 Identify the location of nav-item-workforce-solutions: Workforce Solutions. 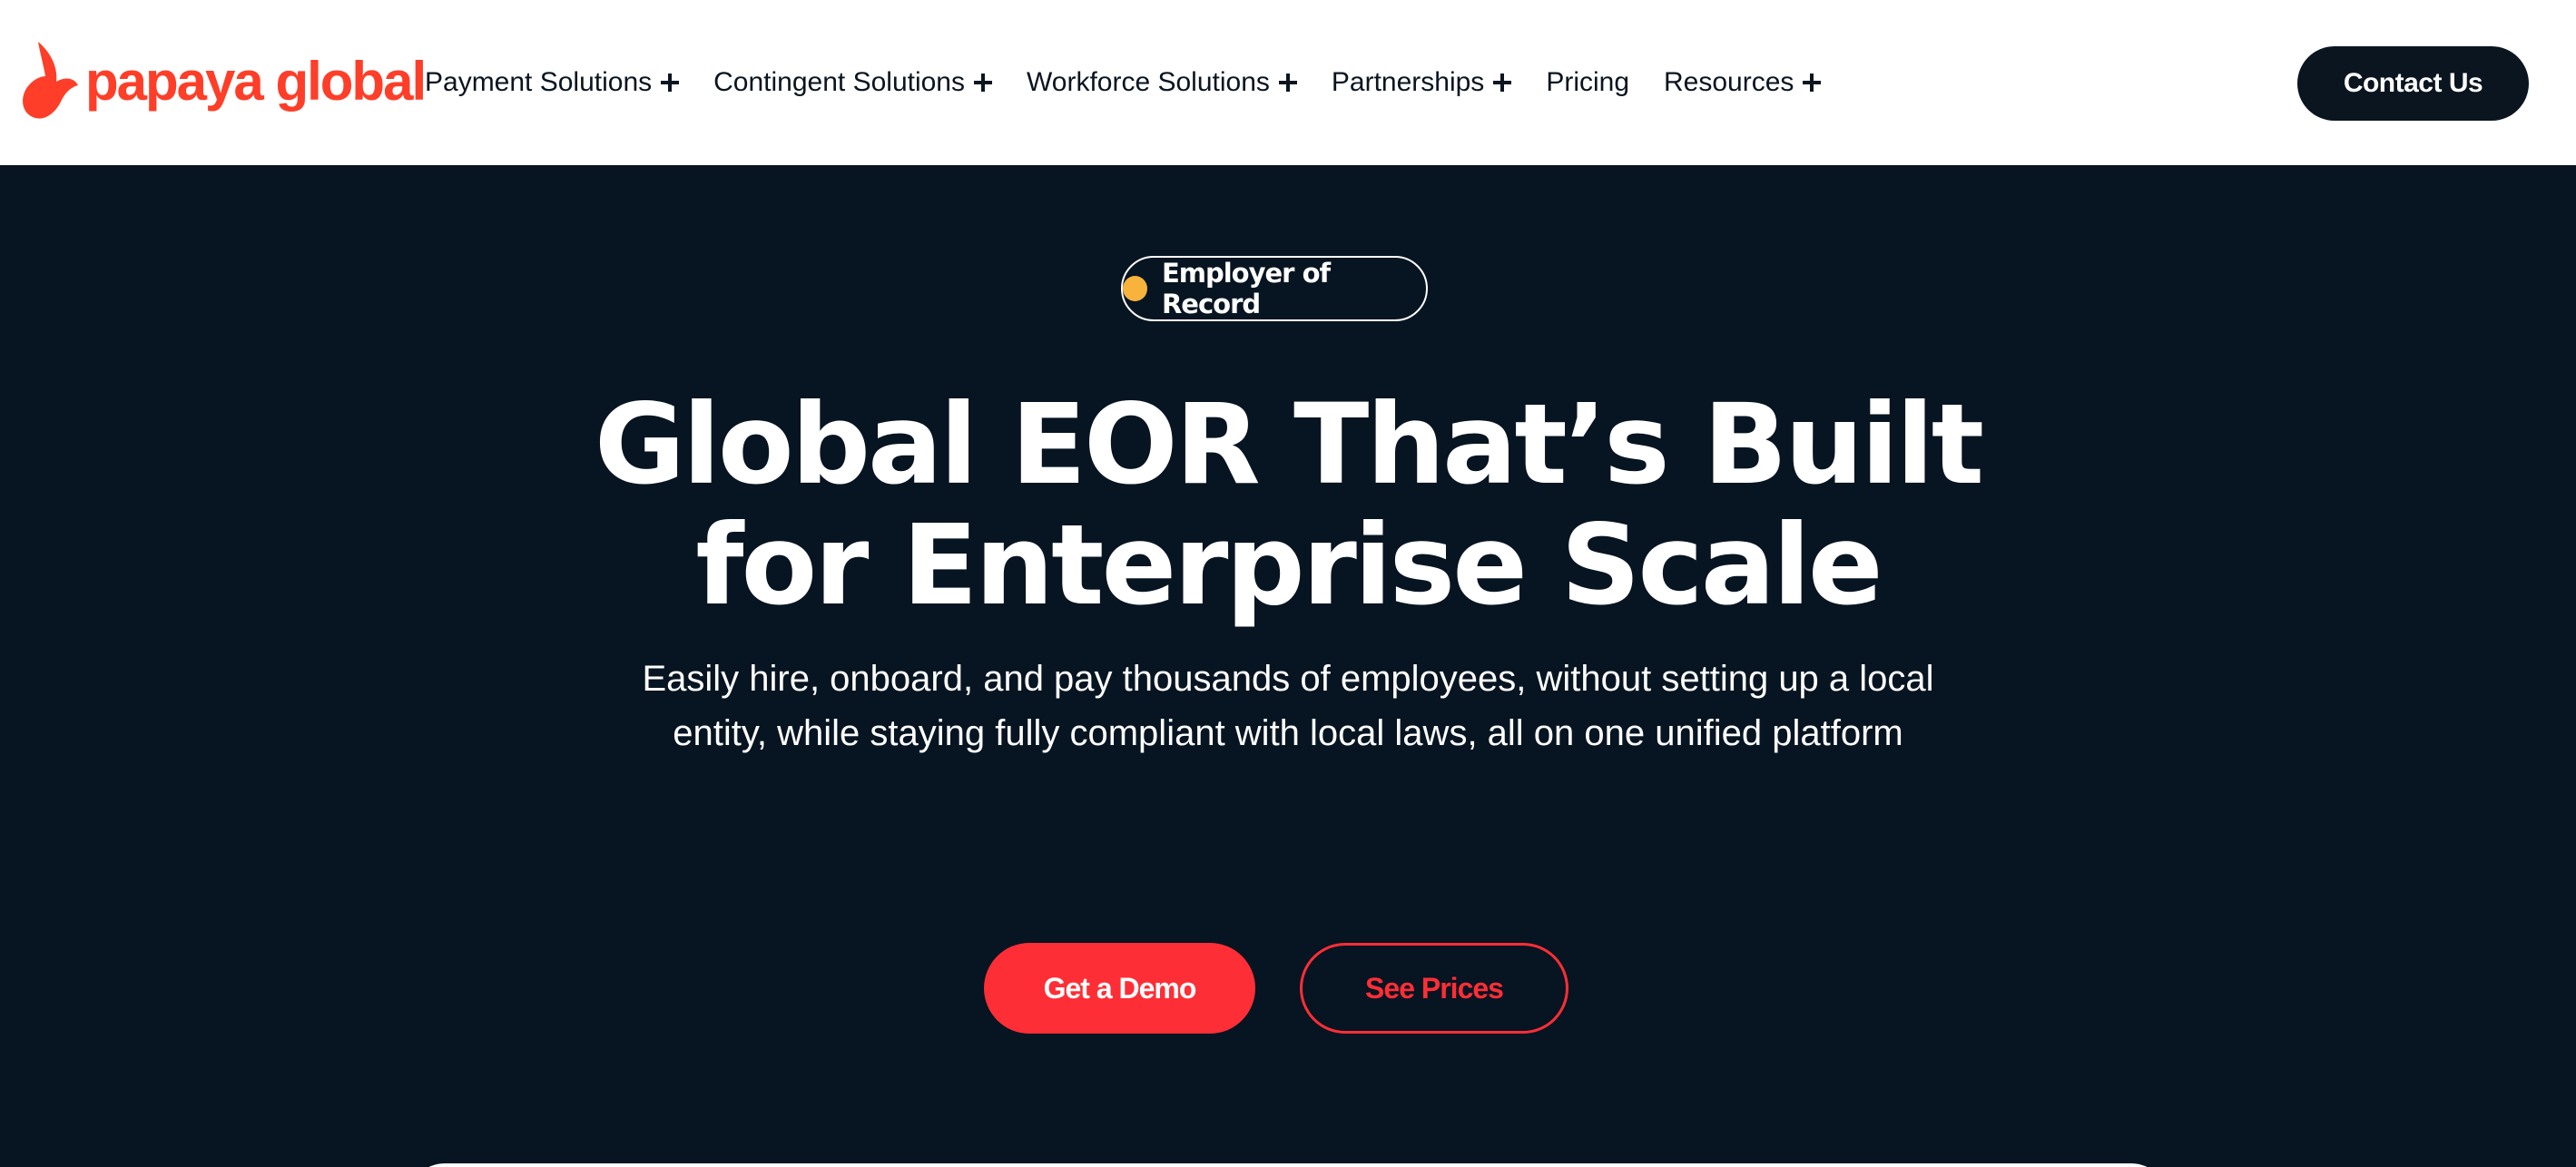
(1162, 82).